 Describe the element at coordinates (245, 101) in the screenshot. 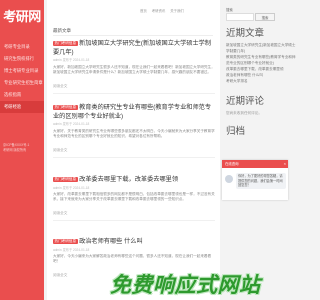

I see `recent-comments-title: 近期评论` at that location.